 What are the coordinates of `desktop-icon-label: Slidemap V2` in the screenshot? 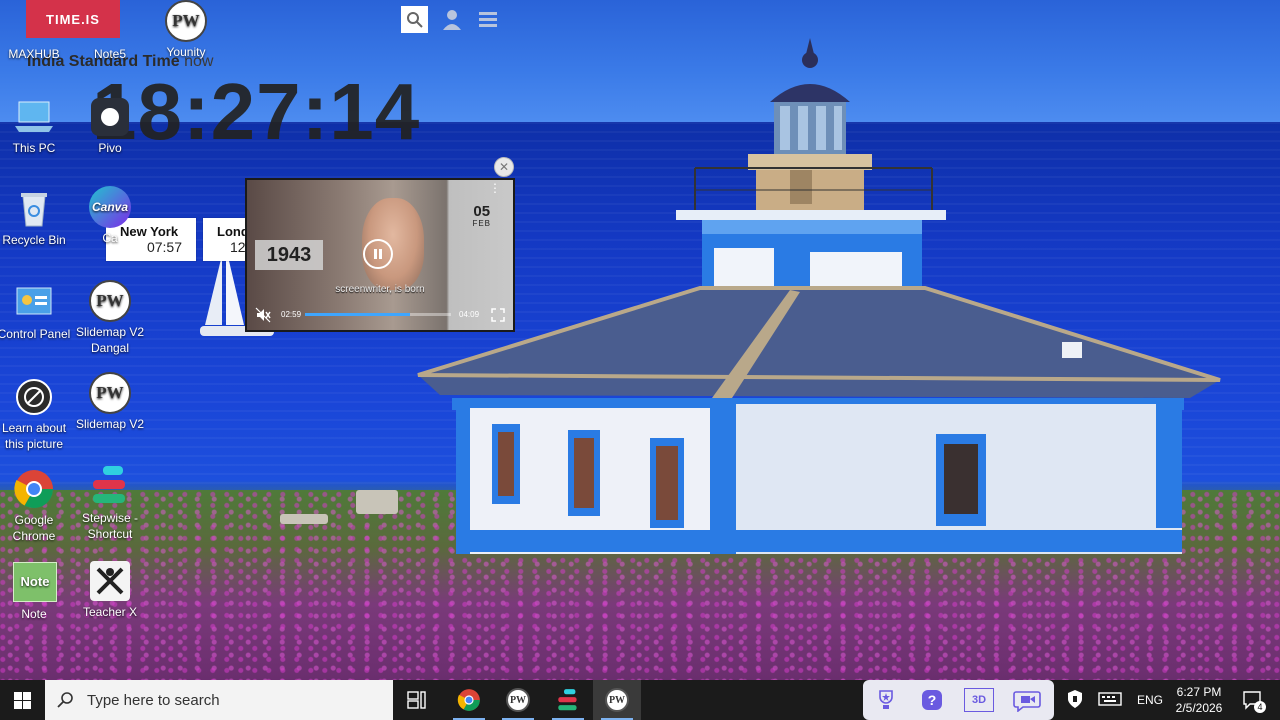 It's located at (110, 424).